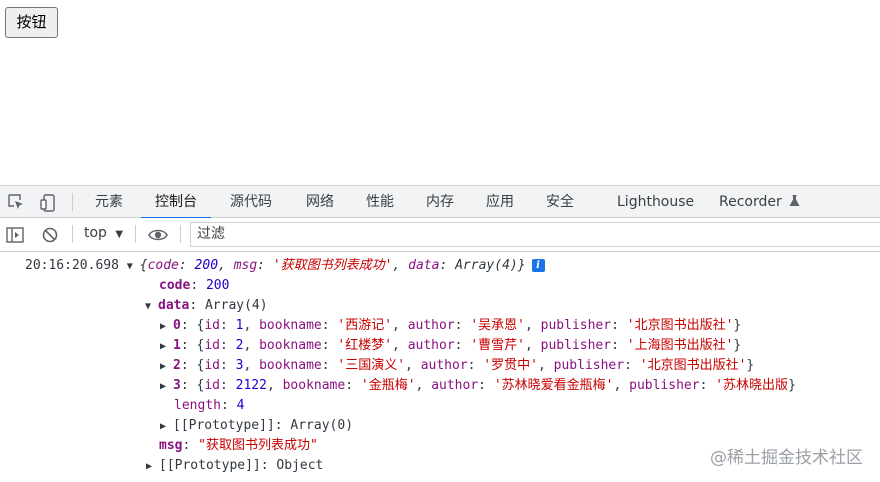  What do you see at coordinates (197, 405) in the screenshot?
I see `property-key: length` at bounding box center [197, 405].